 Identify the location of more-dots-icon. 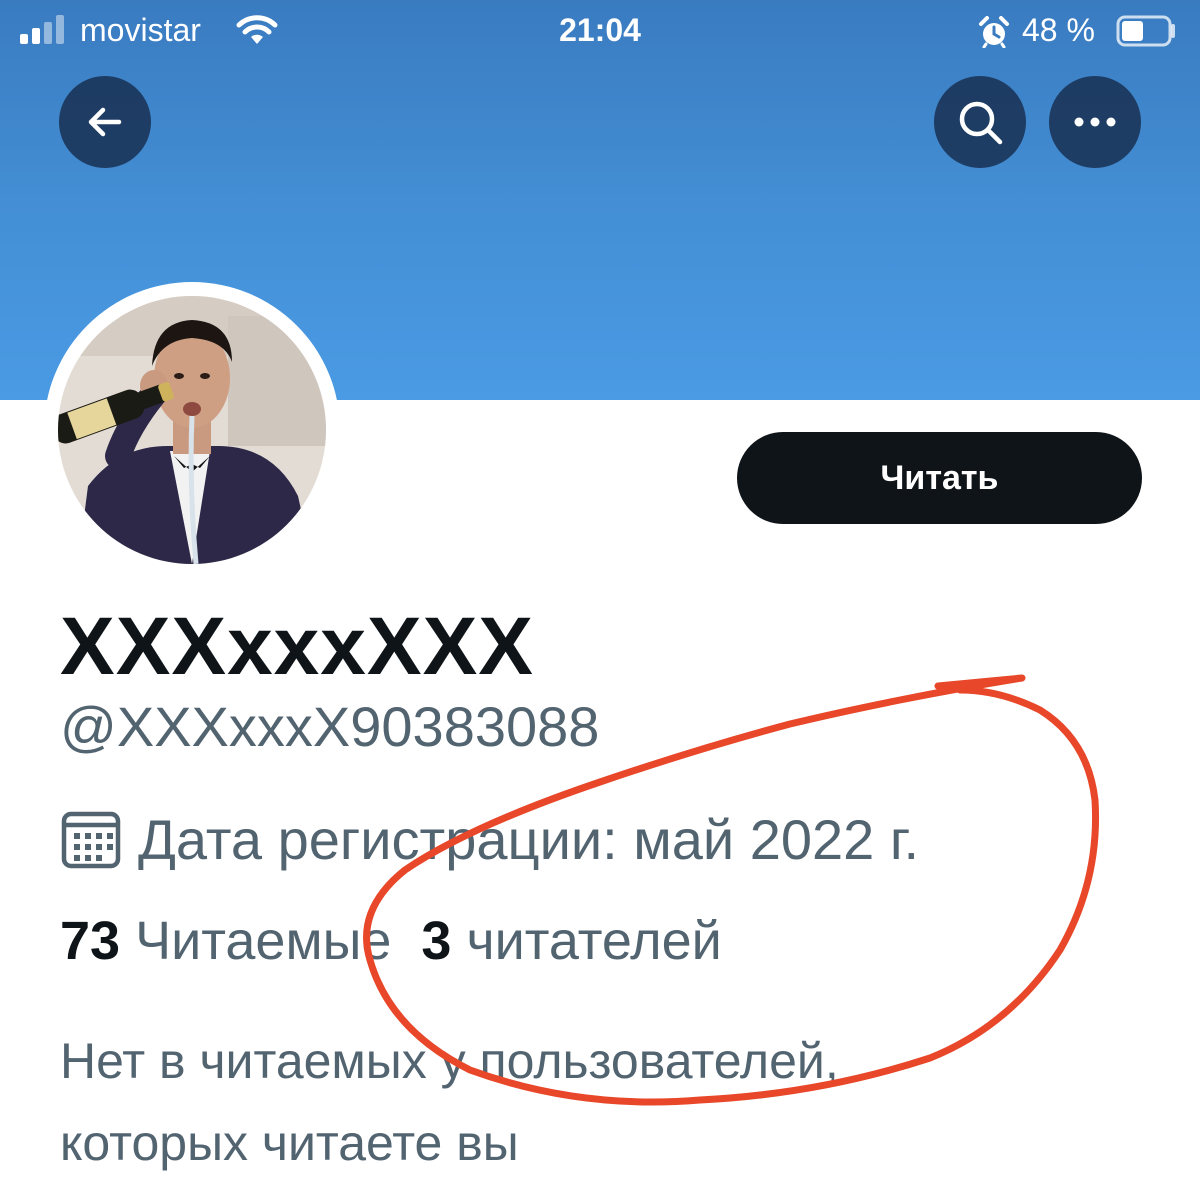
(1095, 122).